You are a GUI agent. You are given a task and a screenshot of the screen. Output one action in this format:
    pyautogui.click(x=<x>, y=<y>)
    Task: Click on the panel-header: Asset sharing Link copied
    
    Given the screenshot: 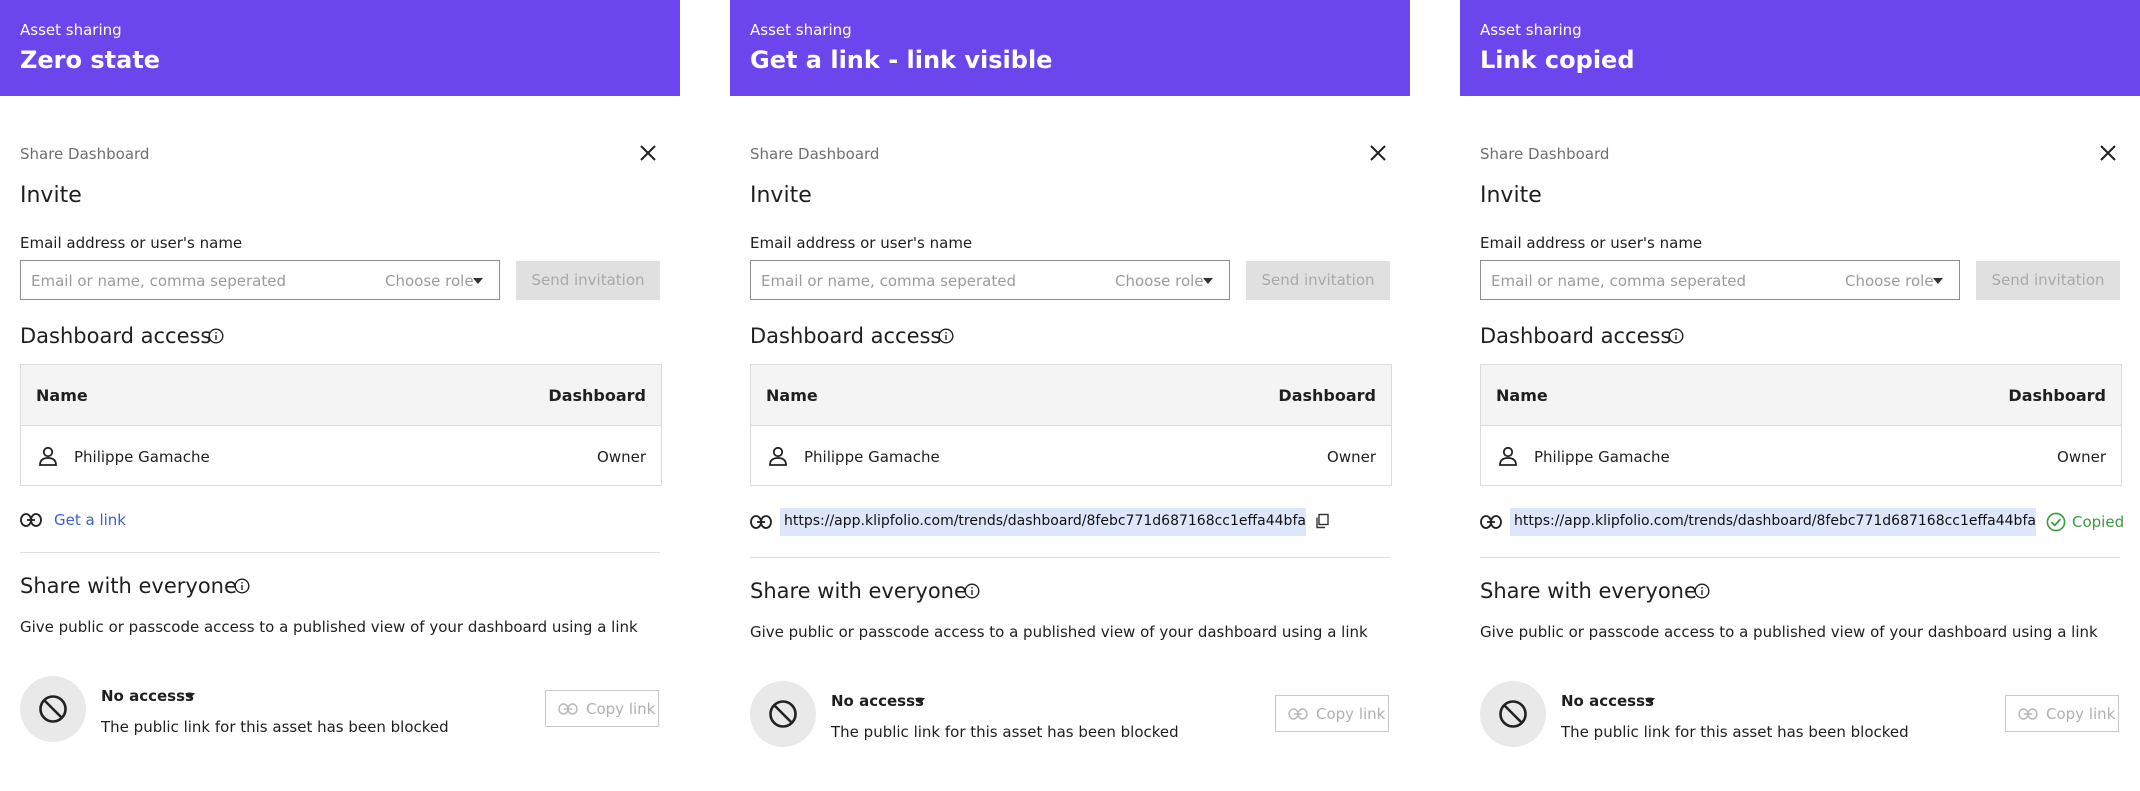 What is the action you would take?
    pyautogui.click(x=1800, y=48)
    